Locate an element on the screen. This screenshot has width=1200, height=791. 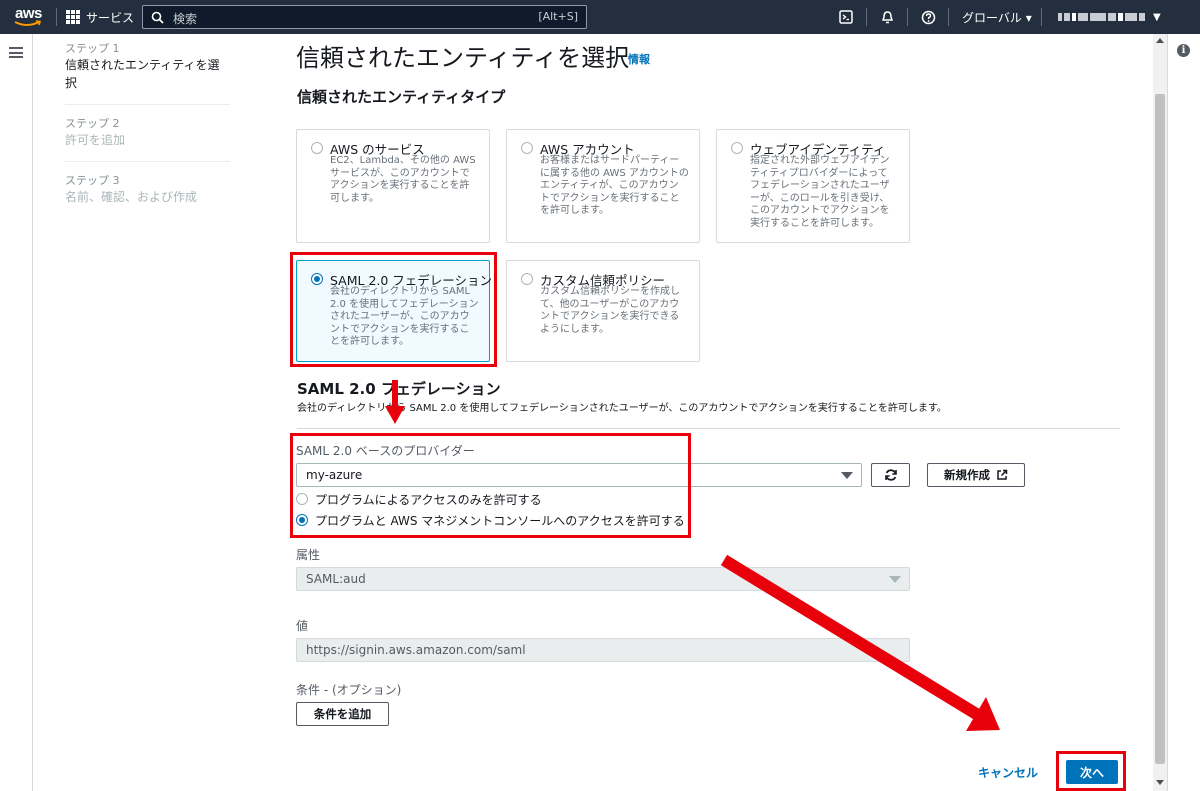
wizard-step-3: ステップ 3 名前、確認、および作成 is located at coordinates (147, 196).